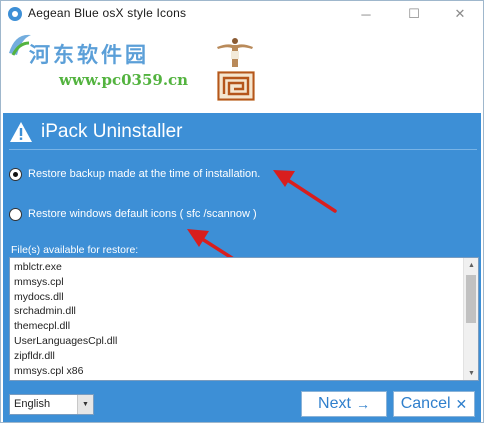  Describe the element at coordinates (362, 404) in the screenshot. I see `arrow-right-icon: →` at that location.